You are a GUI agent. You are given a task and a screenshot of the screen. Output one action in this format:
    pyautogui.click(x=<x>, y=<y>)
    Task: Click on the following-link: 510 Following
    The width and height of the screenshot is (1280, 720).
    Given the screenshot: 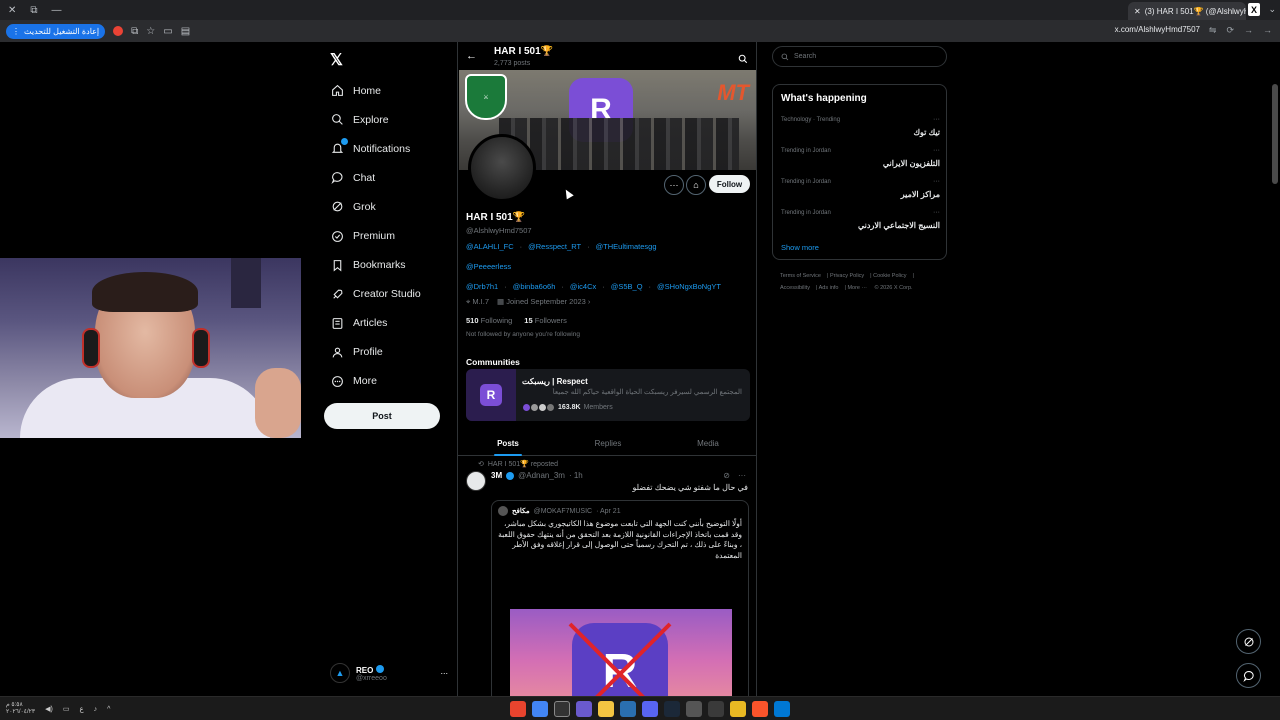 What is the action you would take?
    pyautogui.click(x=489, y=320)
    